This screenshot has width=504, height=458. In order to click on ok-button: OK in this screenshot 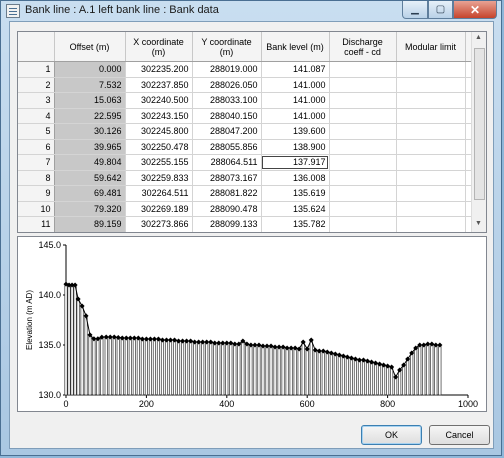, I will do `click(391, 435)`.